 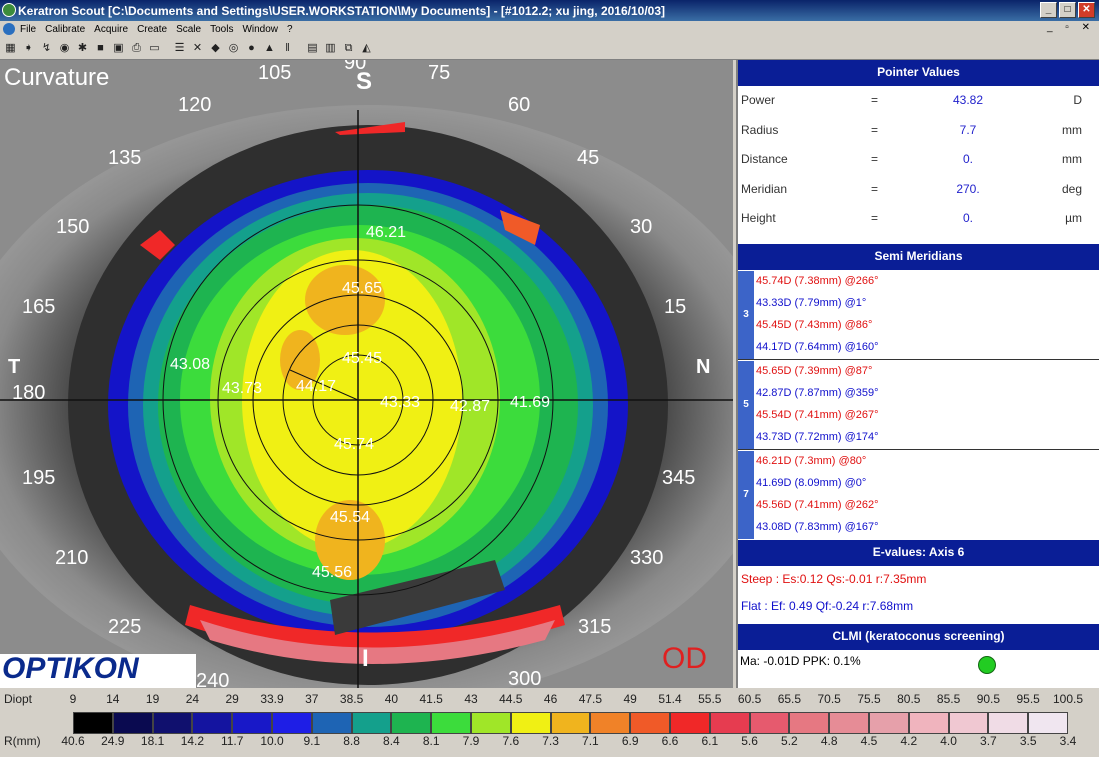 What do you see at coordinates (630, 699) in the screenshot?
I see `diopter-tick: 49` at bounding box center [630, 699].